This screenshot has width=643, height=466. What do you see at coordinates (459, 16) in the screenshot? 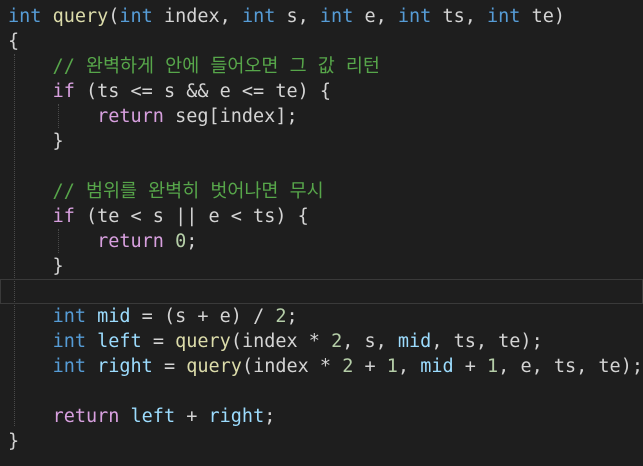
I see `code-token: ts,` at bounding box center [459, 16].